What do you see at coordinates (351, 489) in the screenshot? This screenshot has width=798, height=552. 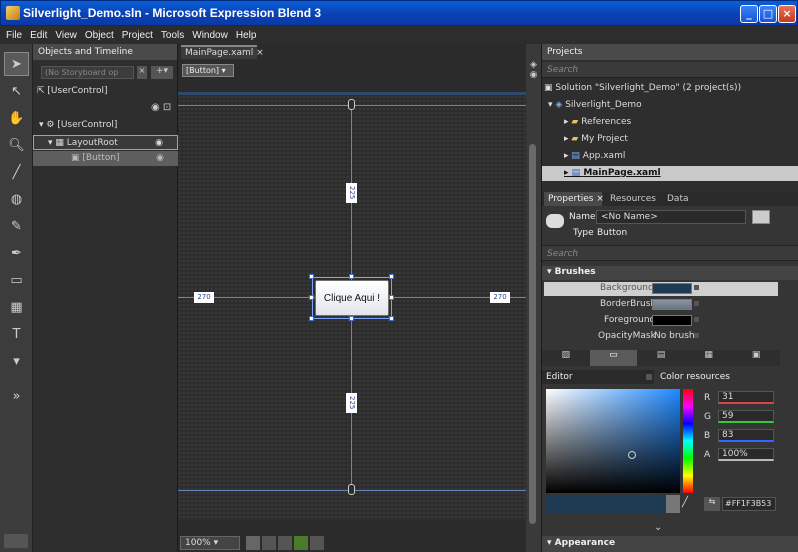 I see `bottom-anchor-icon` at bounding box center [351, 489].